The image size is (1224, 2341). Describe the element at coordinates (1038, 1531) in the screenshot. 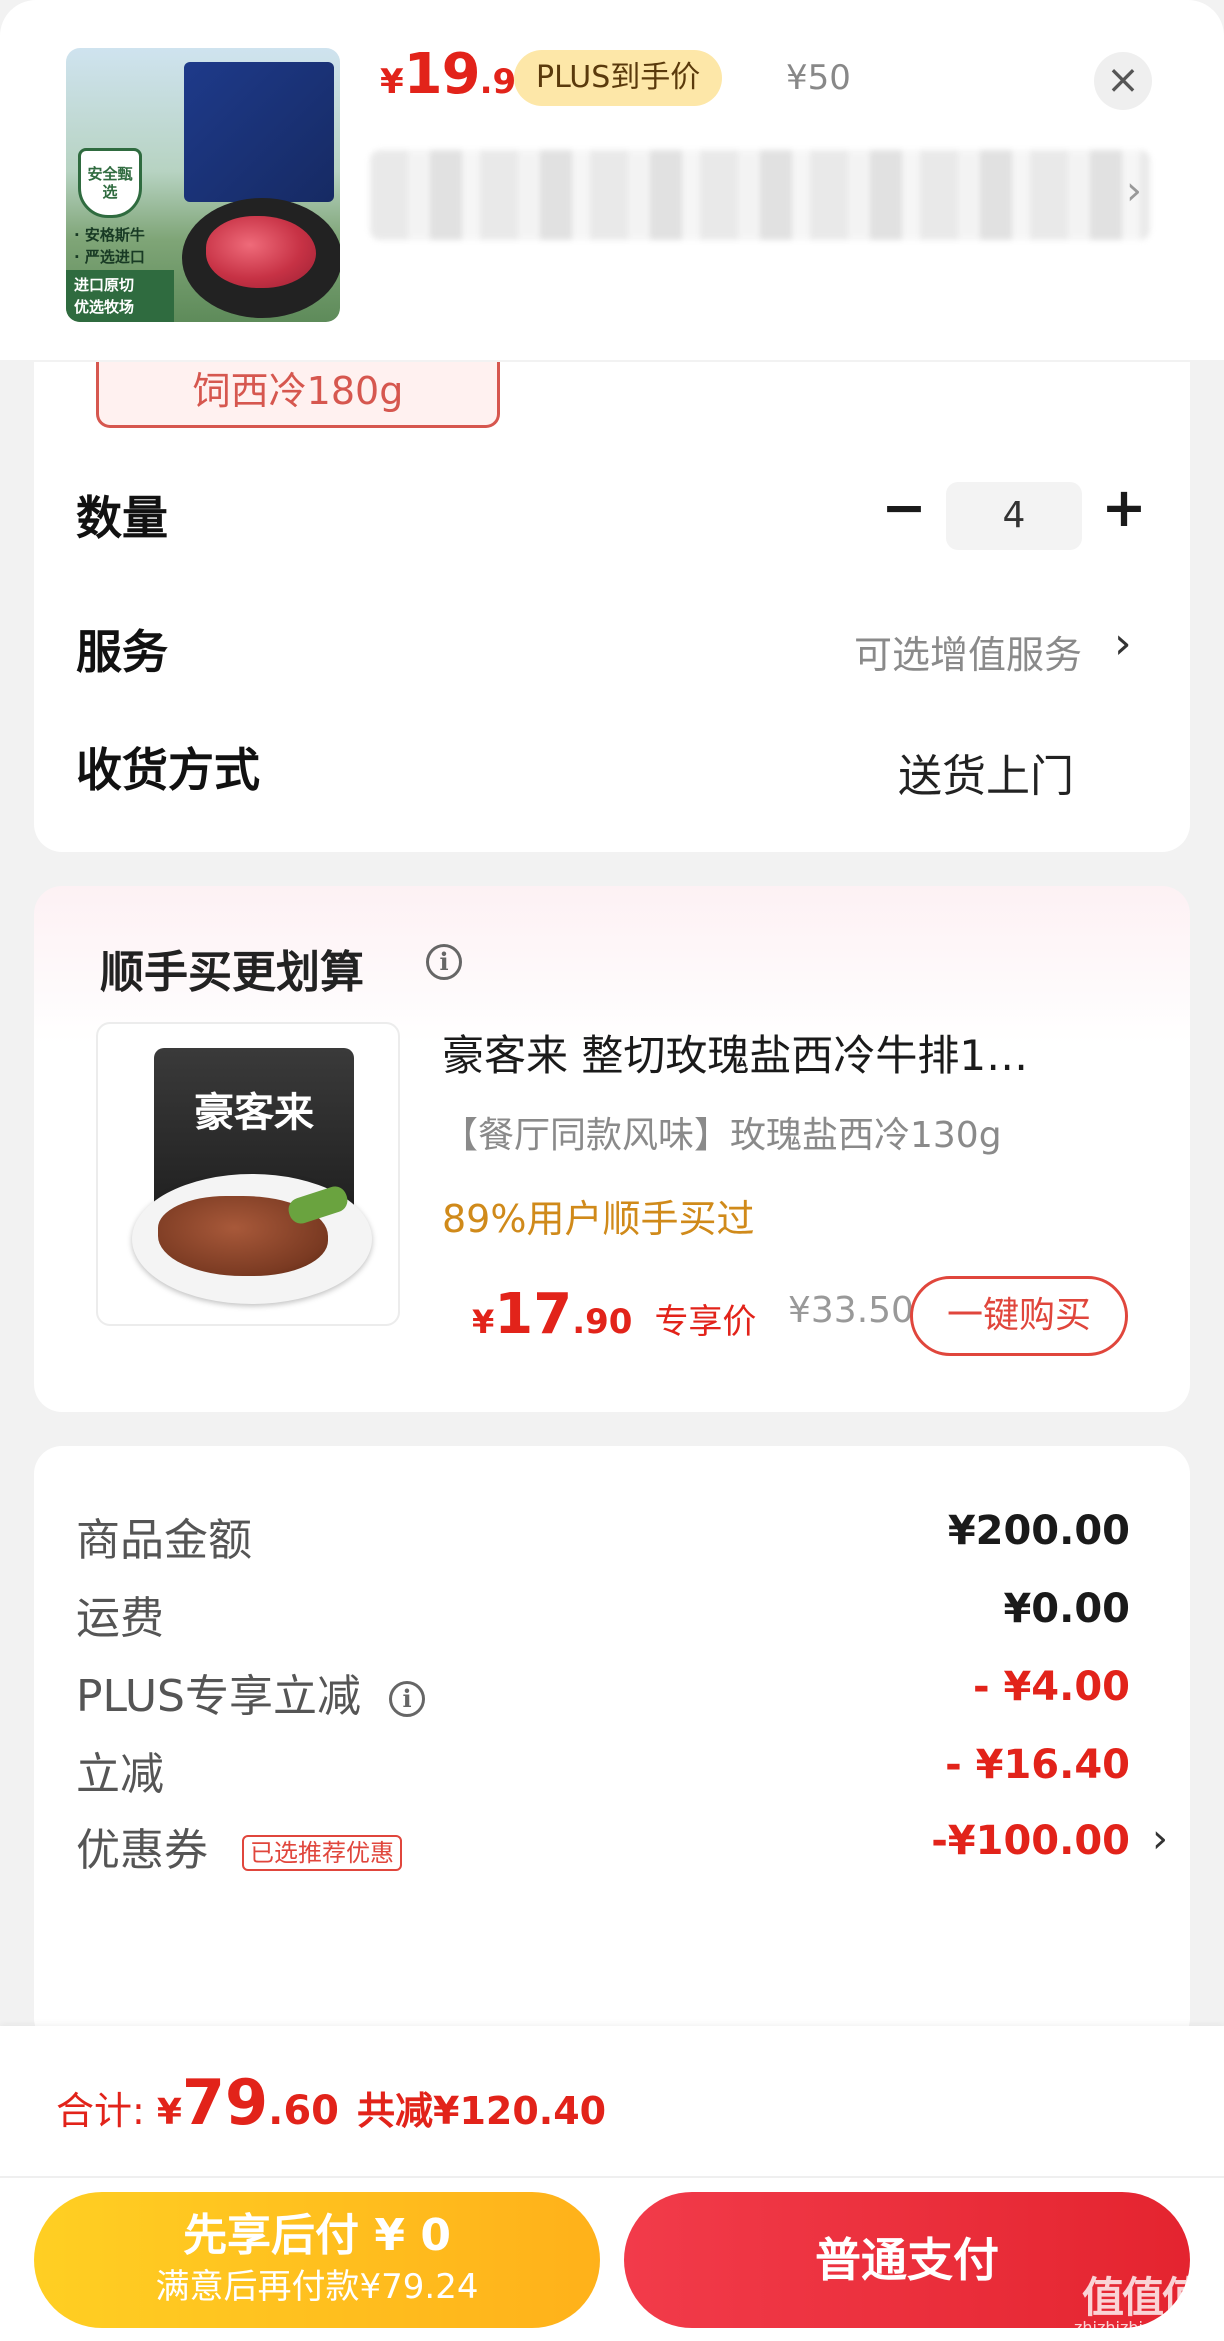

I see `goods-amount-value: ¥200.00` at that location.